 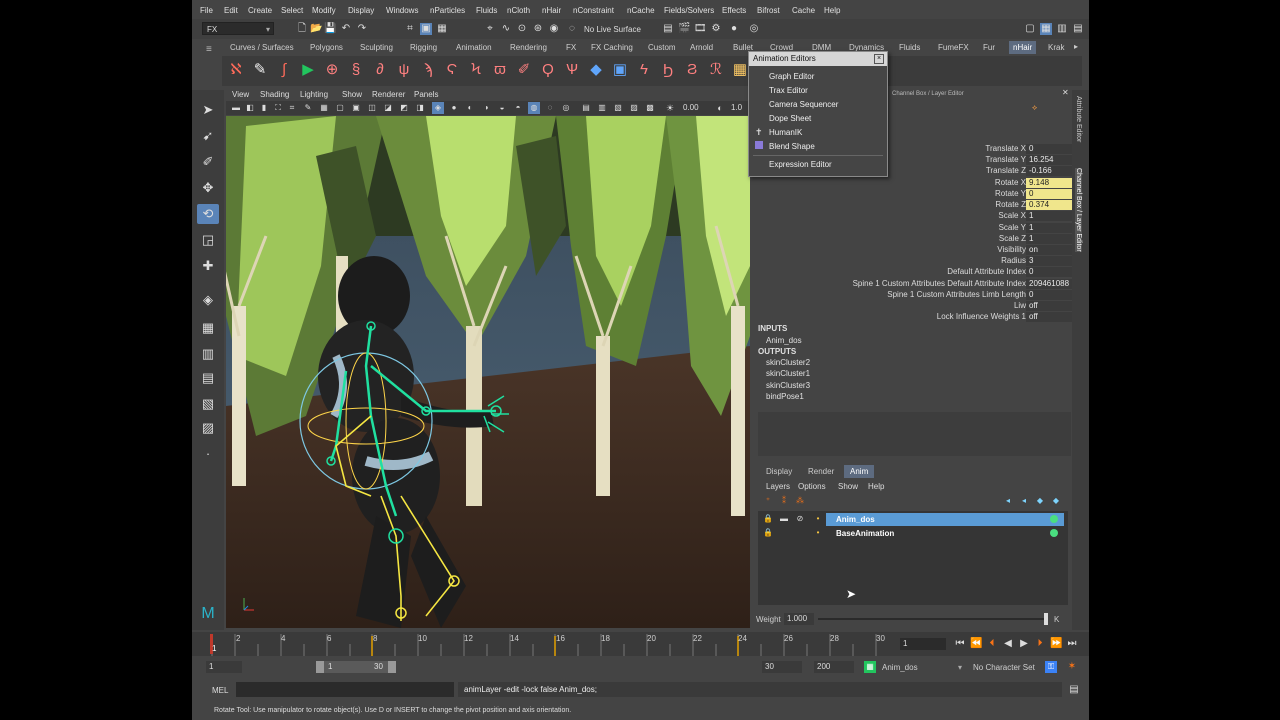 I want to click on step-forward-key-icon: ⏵, so click(x=1040, y=644).